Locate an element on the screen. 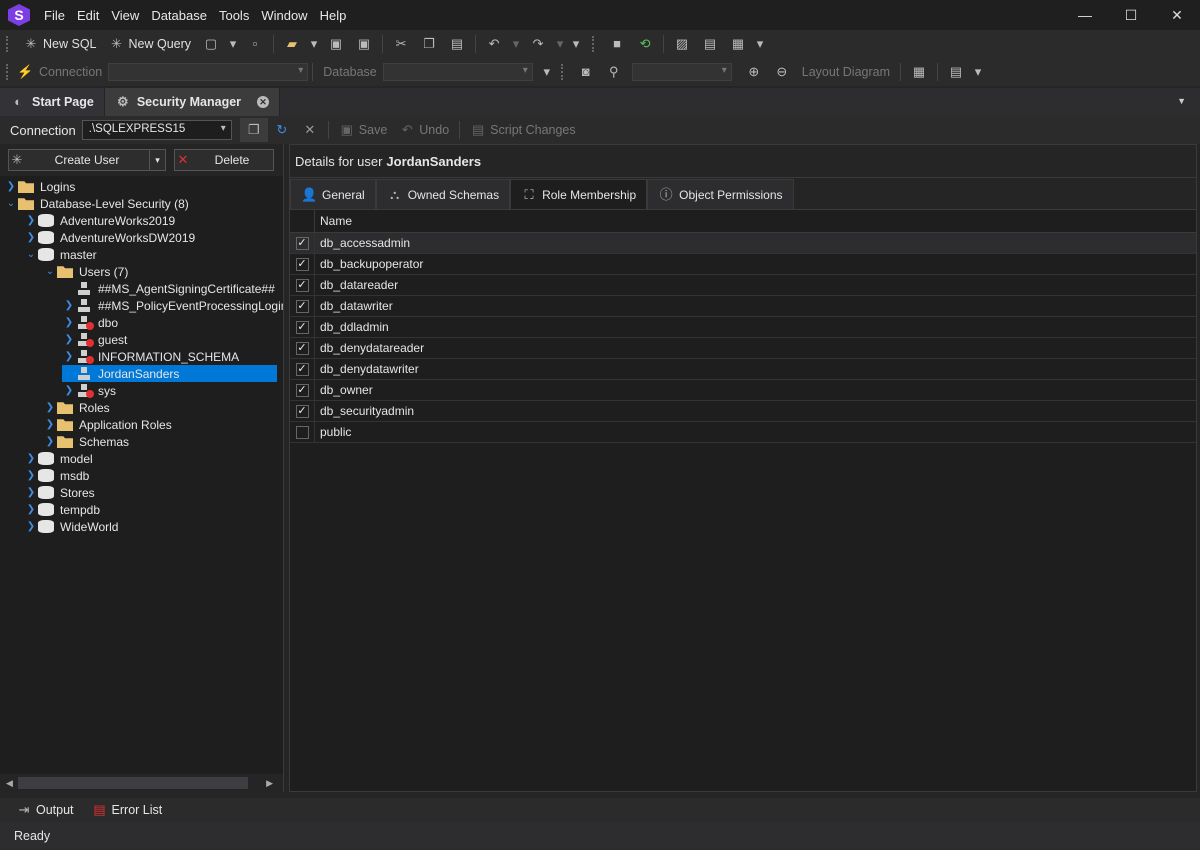 The width and height of the screenshot is (1200, 850). output-button: ⇥ Output is located at coordinates (45, 810).